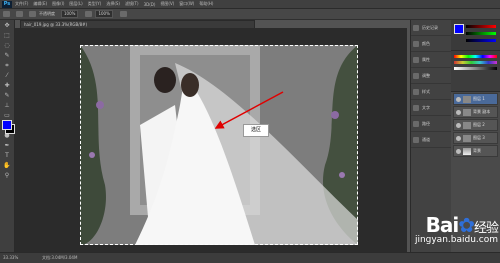 The image size is (500, 263). Describe the element at coordinates (431, 108) in the screenshot. I see `character-panel-button: 文字` at that location.